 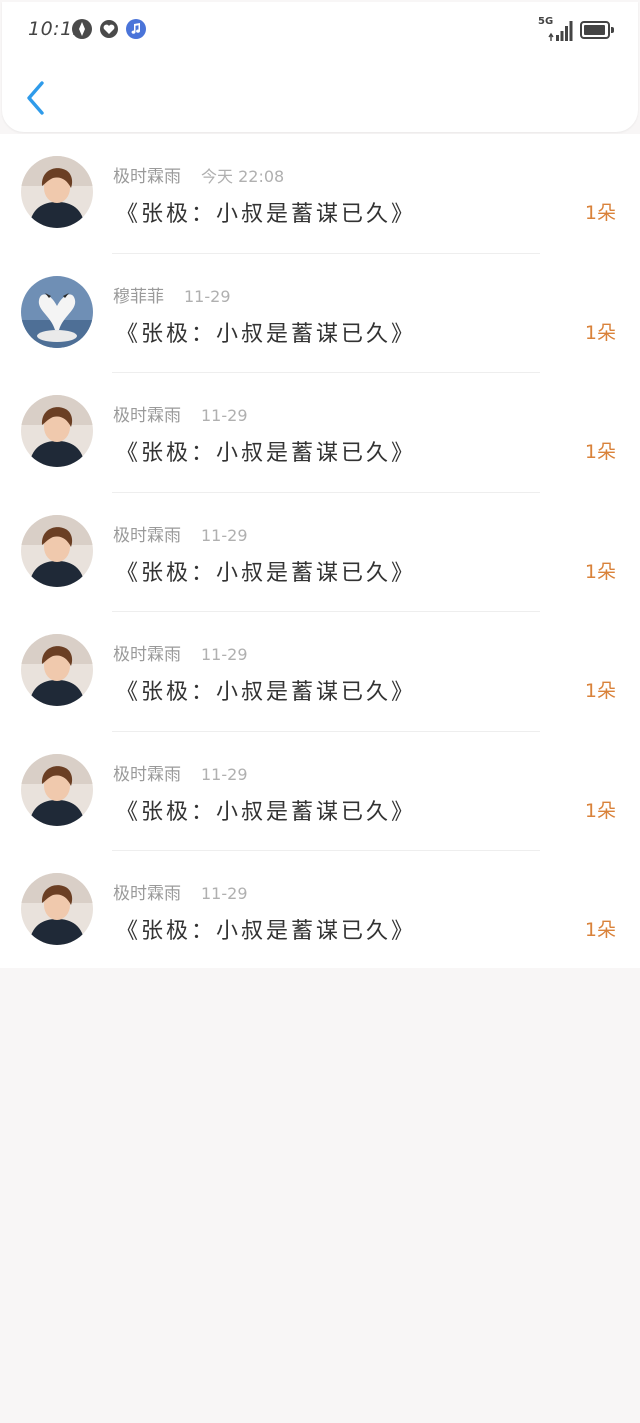 What do you see at coordinates (561, 31) in the screenshot?
I see `signal-icon` at bounding box center [561, 31].